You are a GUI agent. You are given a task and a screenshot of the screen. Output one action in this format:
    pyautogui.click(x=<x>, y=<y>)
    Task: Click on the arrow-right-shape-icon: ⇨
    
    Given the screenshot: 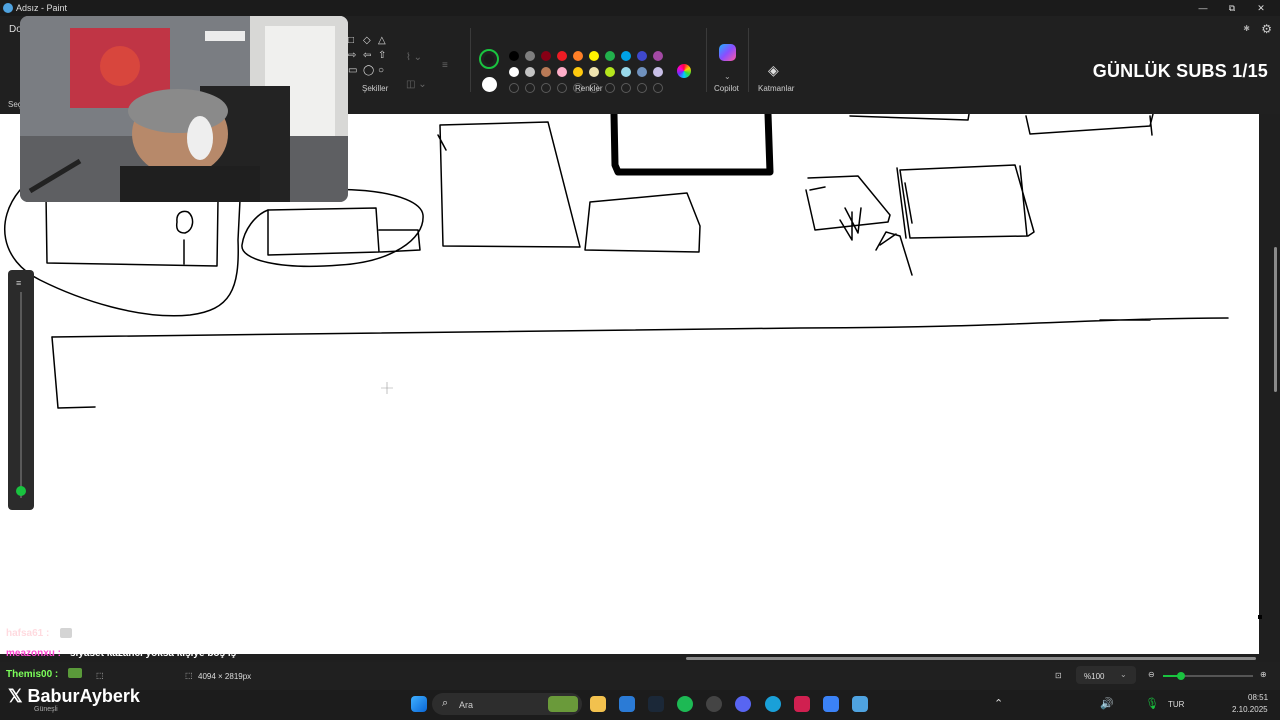 What is the action you would take?
    pyautogui.click(x=352, y=56)
    